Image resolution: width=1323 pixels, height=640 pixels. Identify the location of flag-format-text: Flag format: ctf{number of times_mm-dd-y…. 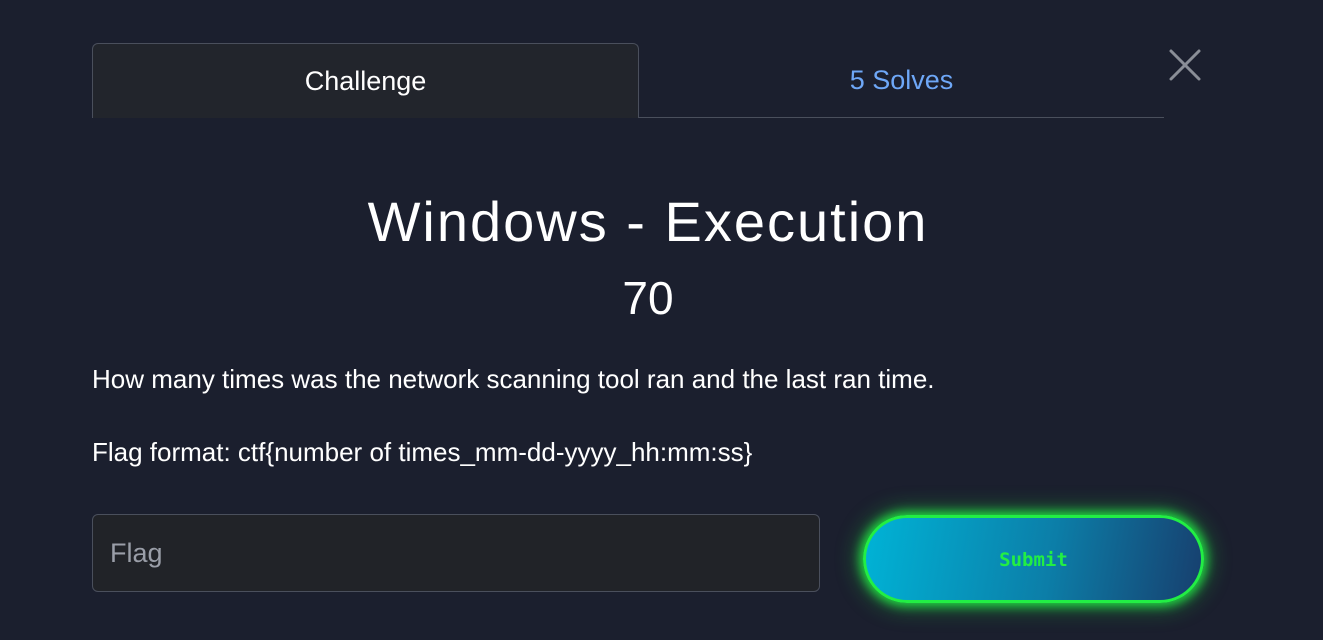
(422, 452).